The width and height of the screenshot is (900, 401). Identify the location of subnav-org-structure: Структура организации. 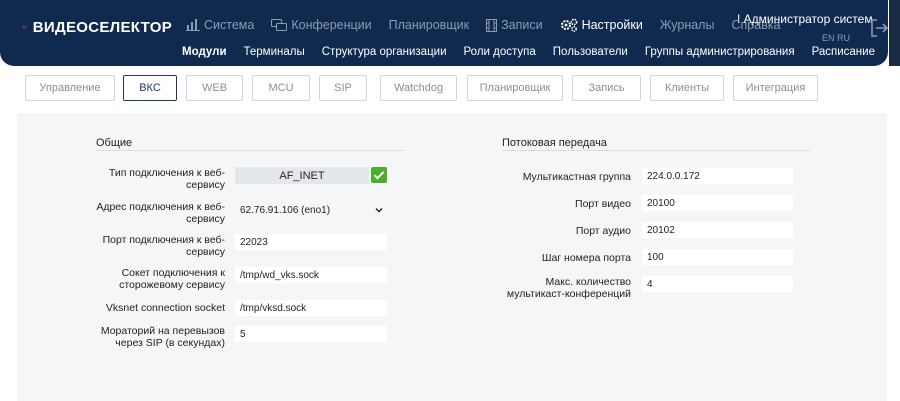
(384, 52).